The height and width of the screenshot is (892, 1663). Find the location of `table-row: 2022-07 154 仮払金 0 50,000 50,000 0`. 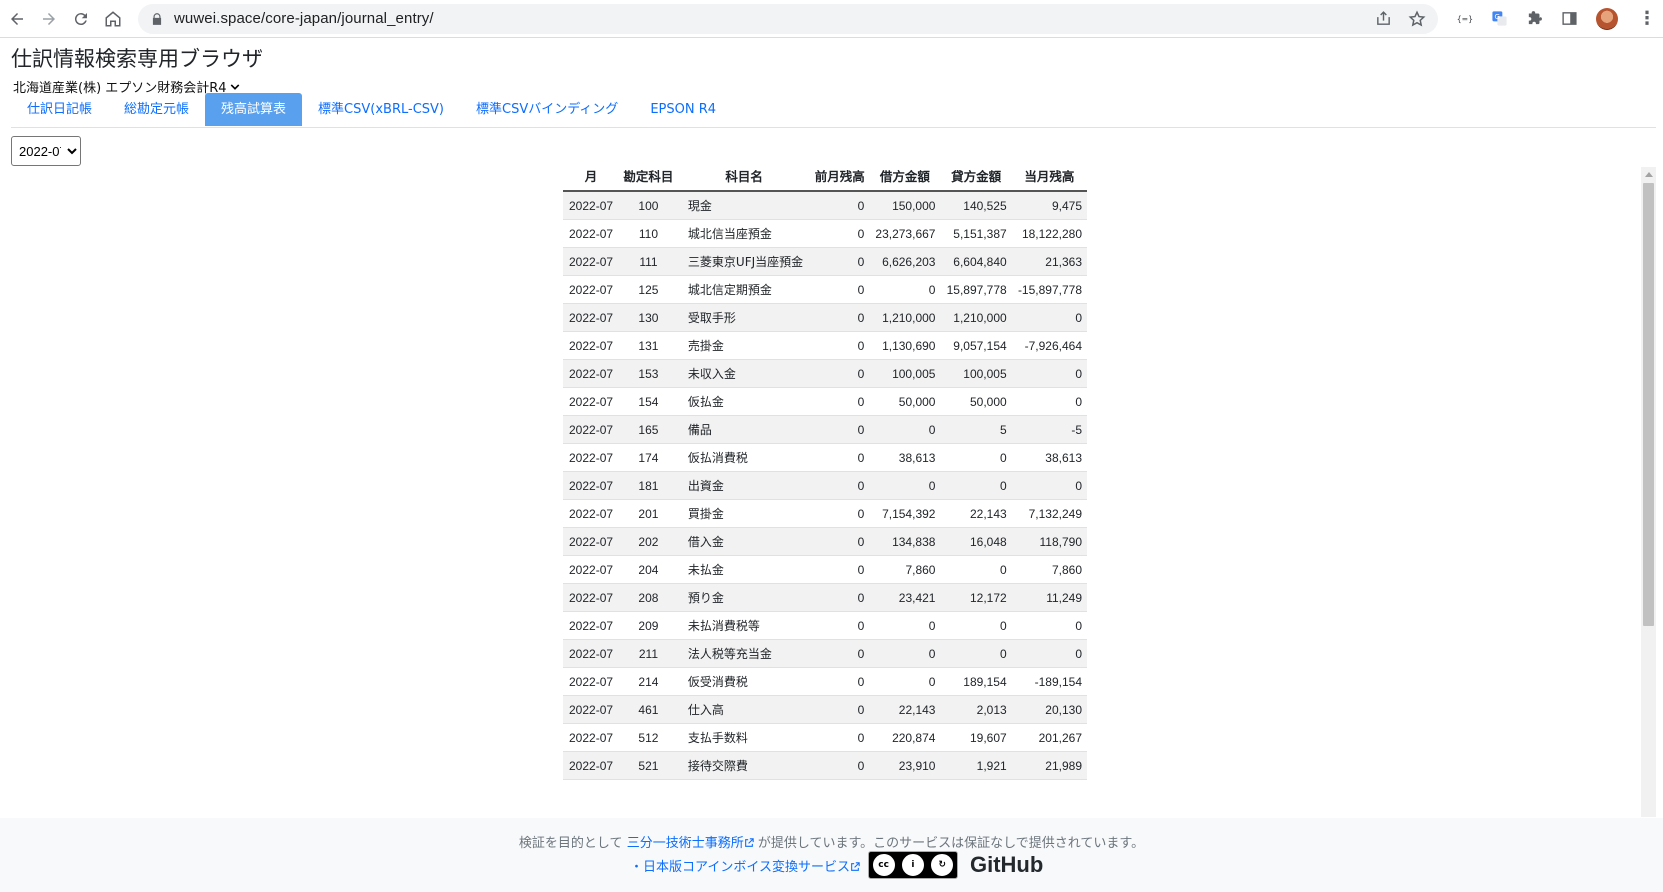

table-row: 2022-07 154 仮払金 0 50,000 50,000 0 is located at coordinates (825, 401).